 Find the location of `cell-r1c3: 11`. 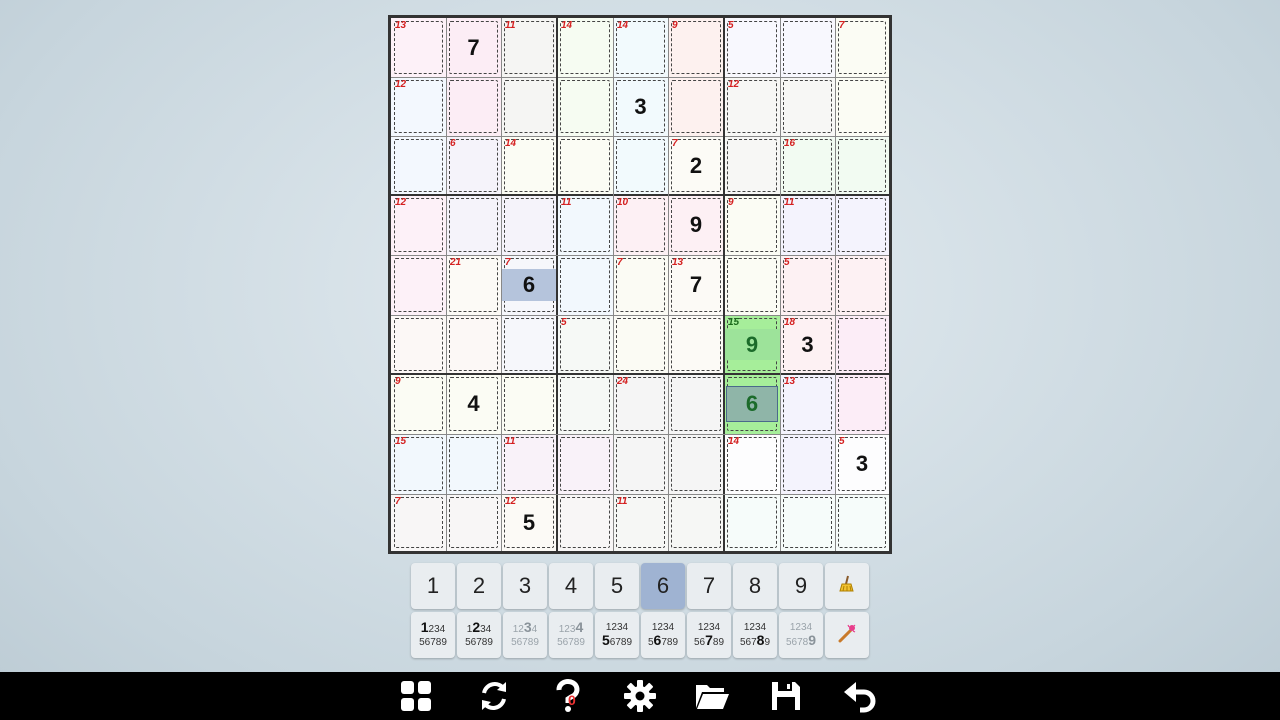

cell-r1c3: 11 is located at coordinates (529, 47).